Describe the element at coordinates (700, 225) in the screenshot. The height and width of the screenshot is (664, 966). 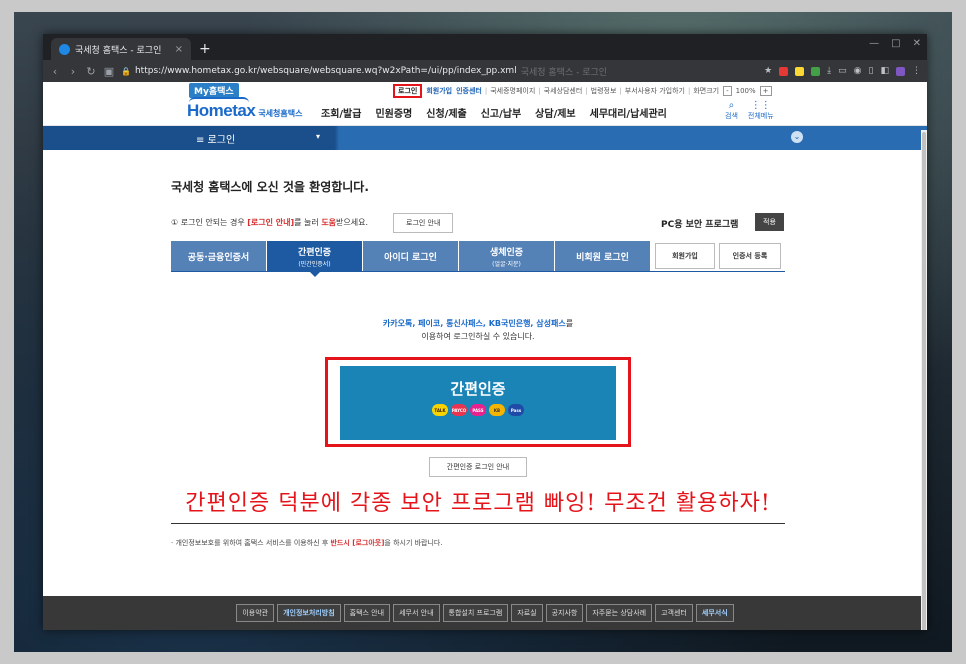
I see `pc-security-label: PC용 보안 프로그램` at that location.